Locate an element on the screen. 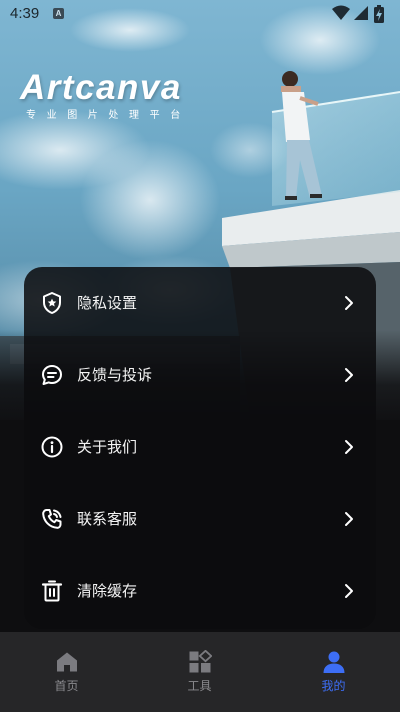 The width and height of the screenshot is (400, 712). battery-icon is located at coordinates (379, 14).